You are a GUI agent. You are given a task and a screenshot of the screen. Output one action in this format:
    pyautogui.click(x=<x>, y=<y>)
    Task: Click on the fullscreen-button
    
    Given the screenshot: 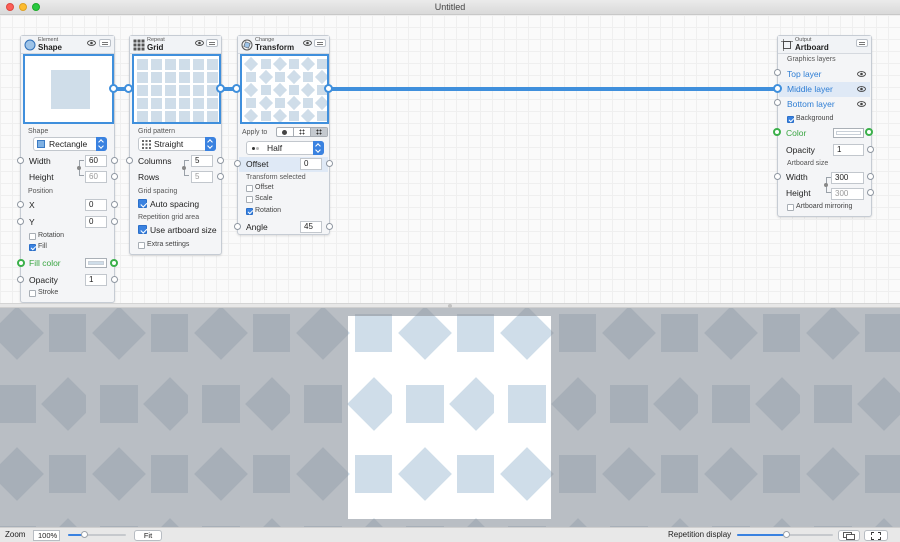 What is the action you would take?
    pyautogui.click(x=876, y=535)
    